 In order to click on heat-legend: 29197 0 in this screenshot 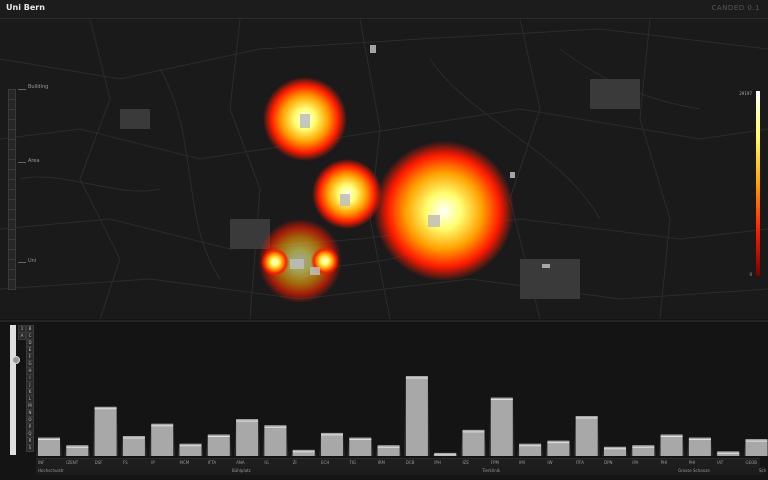, I will do `click(749, 176)`.